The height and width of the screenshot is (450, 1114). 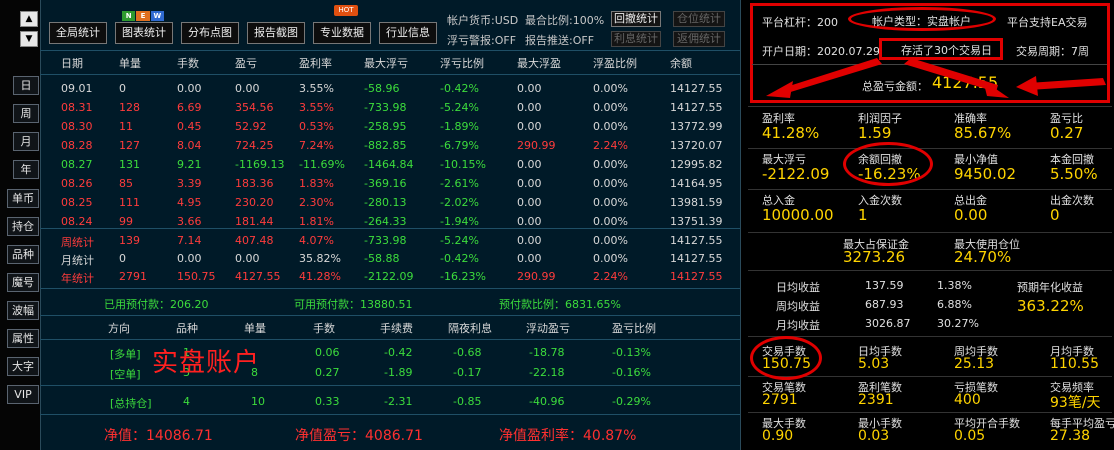 What do you see at coordinates (126, 221) in the screenshot?
I see `cell-orders: 99` at bounding box center [126, 221].